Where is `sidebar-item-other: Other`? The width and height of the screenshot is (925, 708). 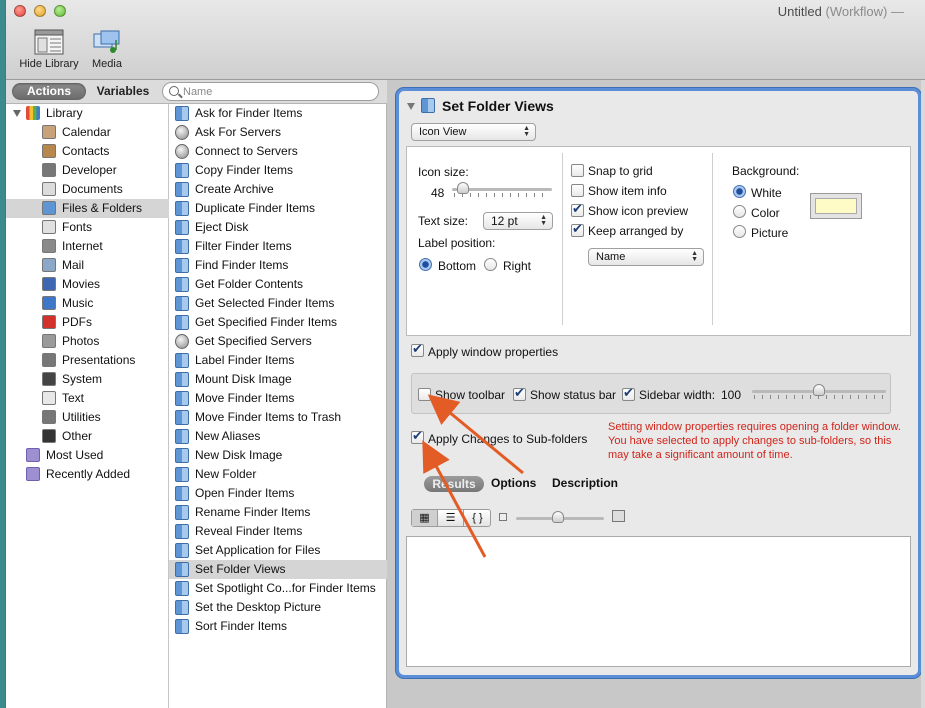
sidebar-item-other: Other is located at coordinates (87, 436).